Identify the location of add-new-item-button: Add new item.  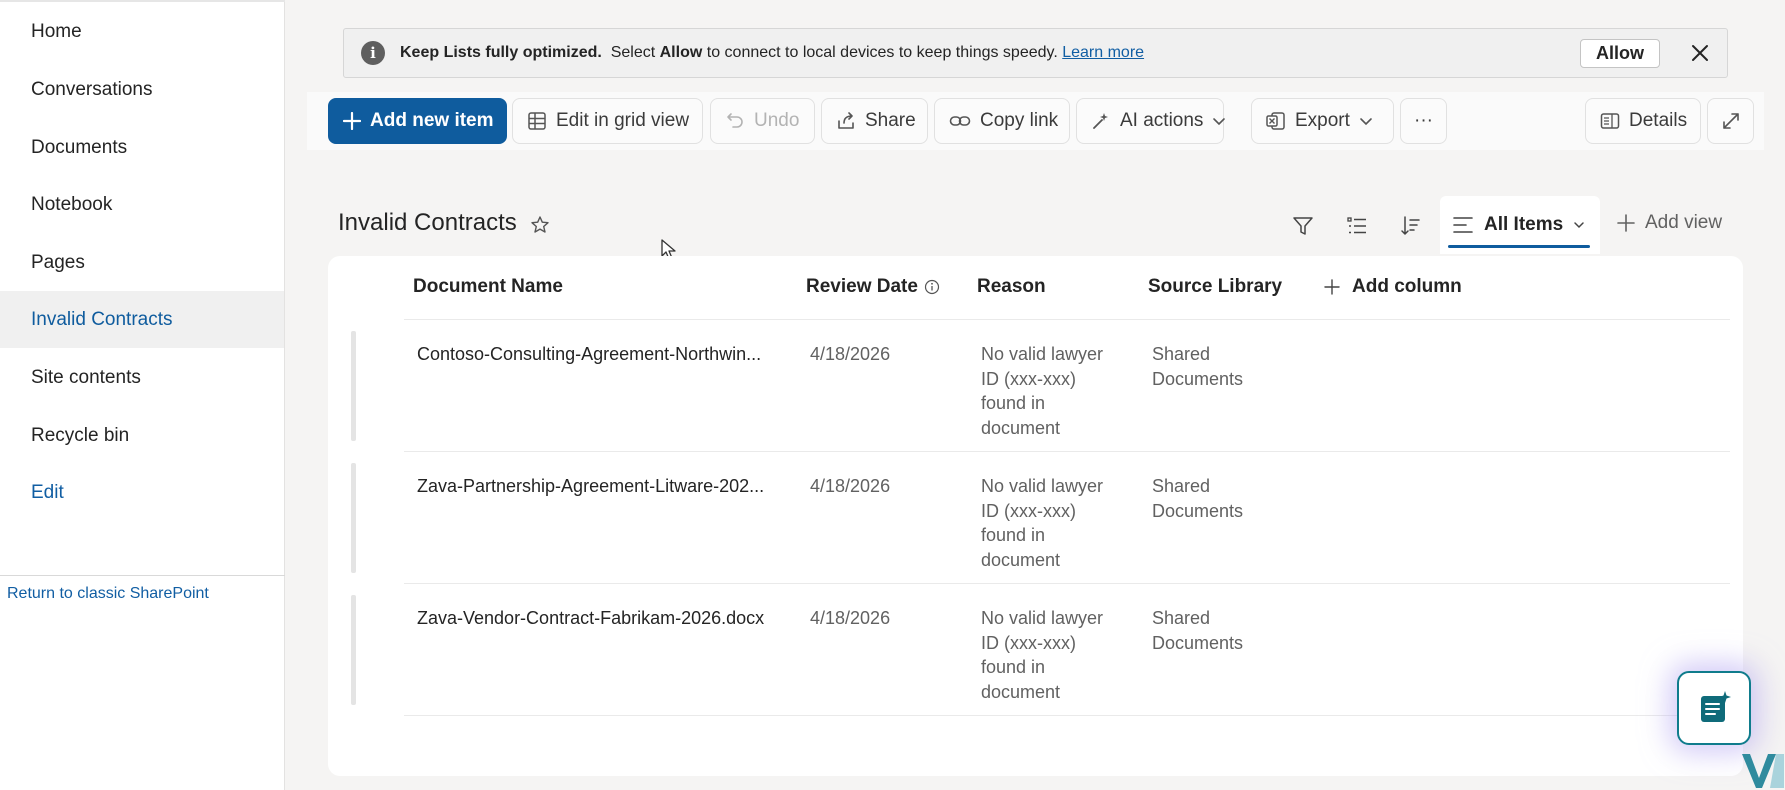
(417, 121).